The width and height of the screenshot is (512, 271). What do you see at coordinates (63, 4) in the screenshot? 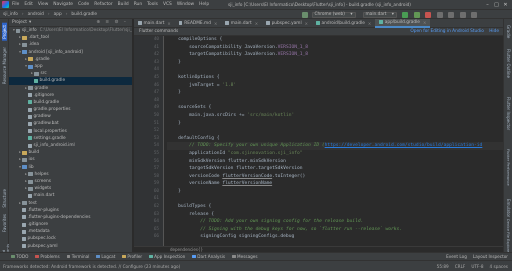
I see `menu-item-navigate: Navigate` at bounding box center [63, 4].